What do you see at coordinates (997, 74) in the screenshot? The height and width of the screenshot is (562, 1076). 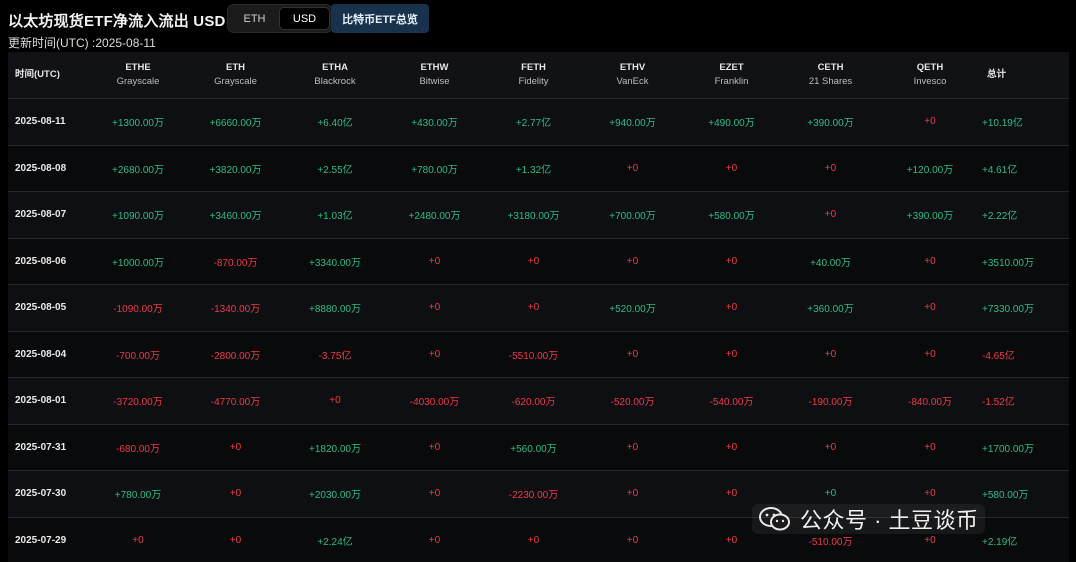 I see `column-code: 总计` at bounding box center [997, 74].